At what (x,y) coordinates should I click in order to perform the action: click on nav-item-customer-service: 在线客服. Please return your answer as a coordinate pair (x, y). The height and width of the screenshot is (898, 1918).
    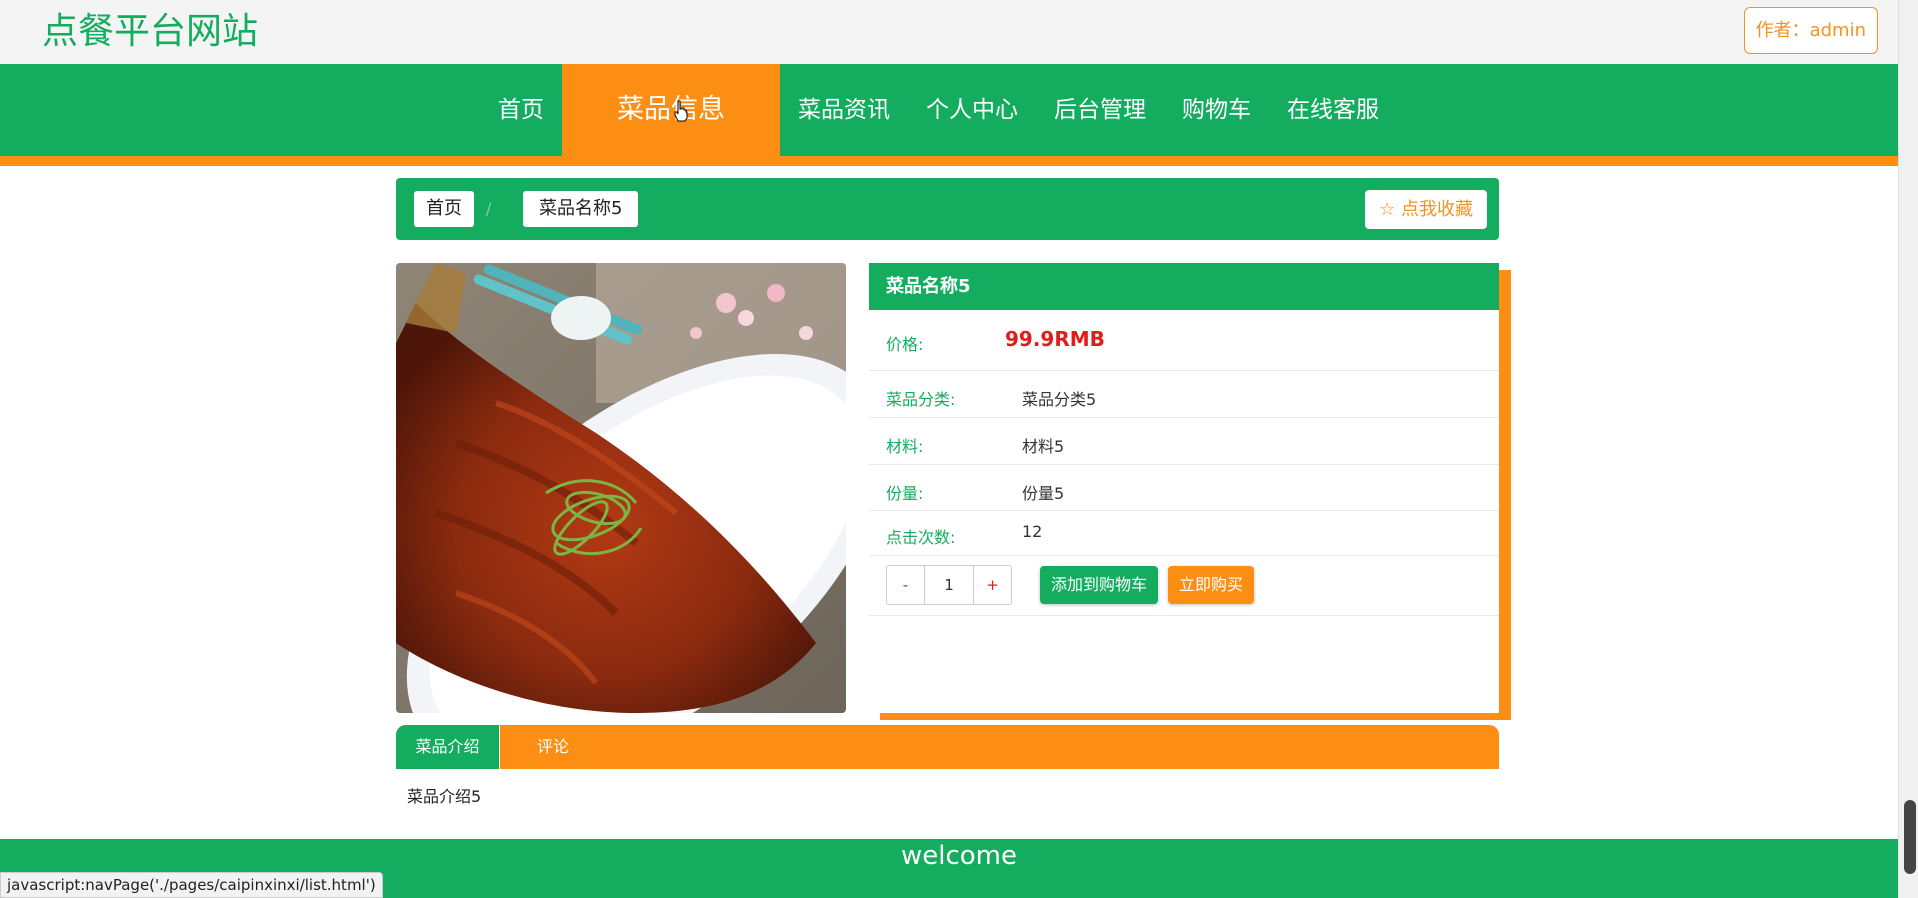
    Looking at the image, I should click on (1333, 110).